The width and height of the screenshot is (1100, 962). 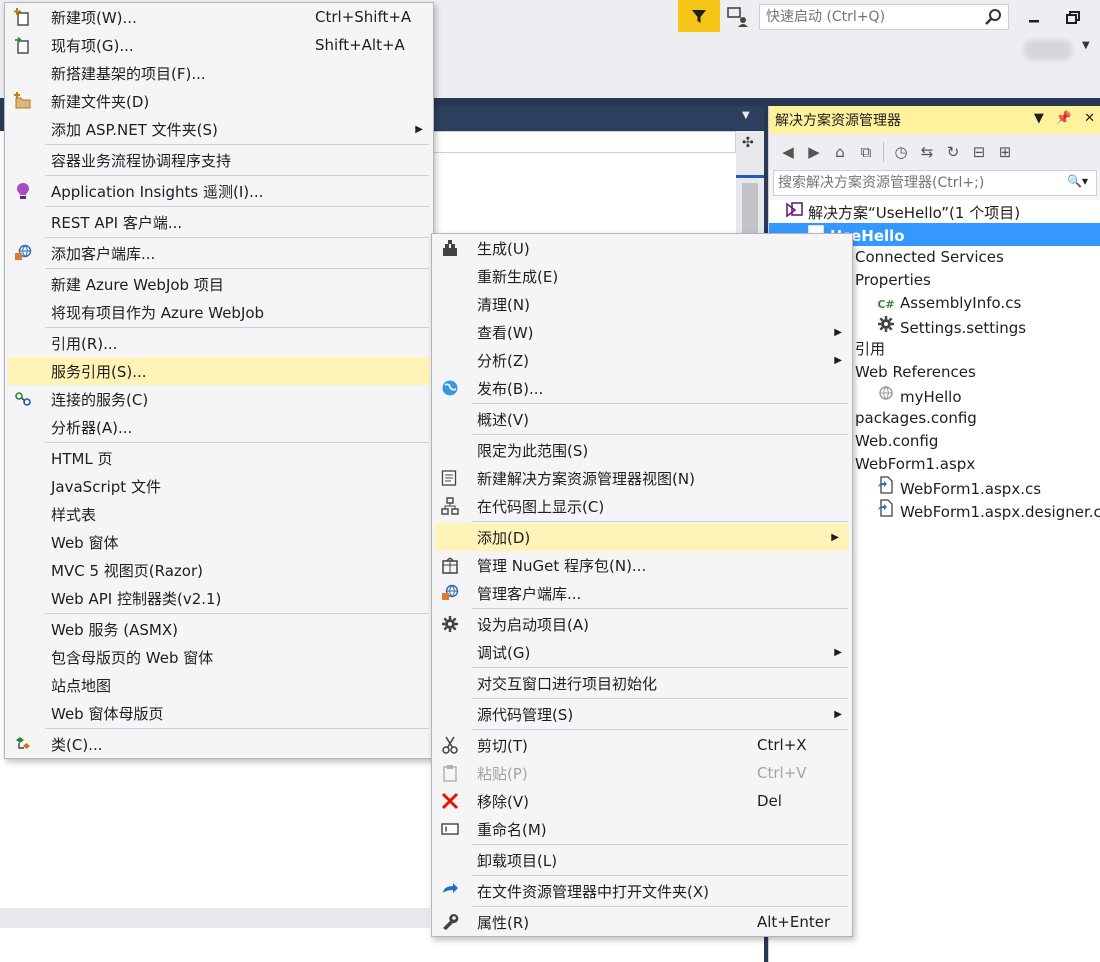 I want to click on project-menu-item: 清理(N), so click(x=642, y=304).